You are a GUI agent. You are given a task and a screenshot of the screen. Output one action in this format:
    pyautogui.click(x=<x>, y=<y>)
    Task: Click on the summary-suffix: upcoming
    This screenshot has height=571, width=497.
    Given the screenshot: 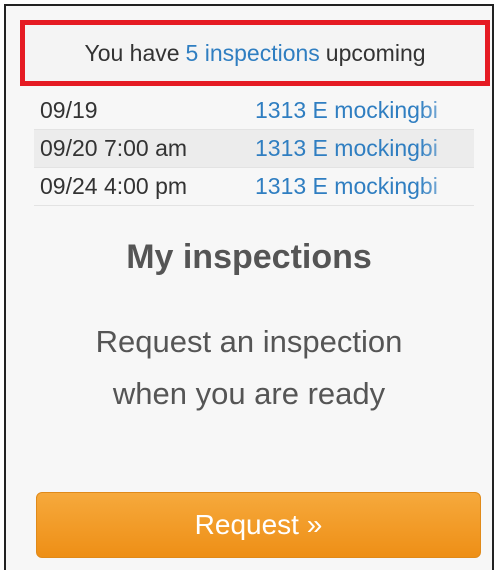 What is the action you would take?
    pyautogui.click(x=375, y=52)
    